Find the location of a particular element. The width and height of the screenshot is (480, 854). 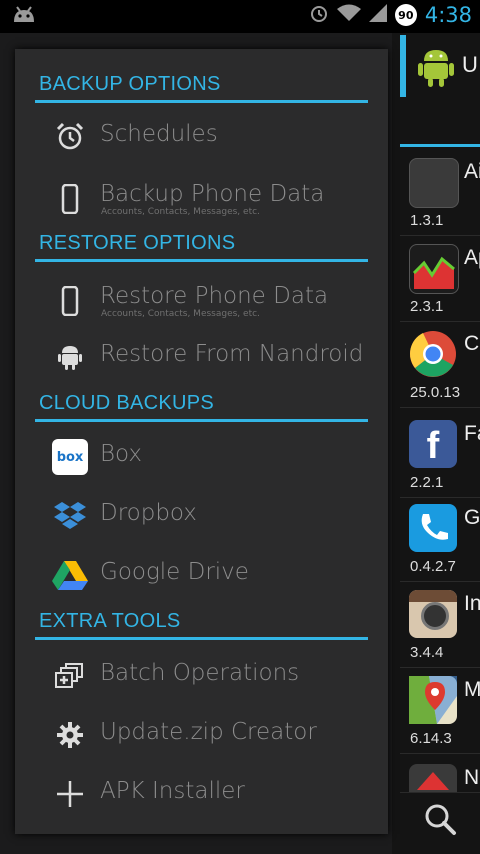

menu-item-label: Dropbox is located at coordinates (148, 513).